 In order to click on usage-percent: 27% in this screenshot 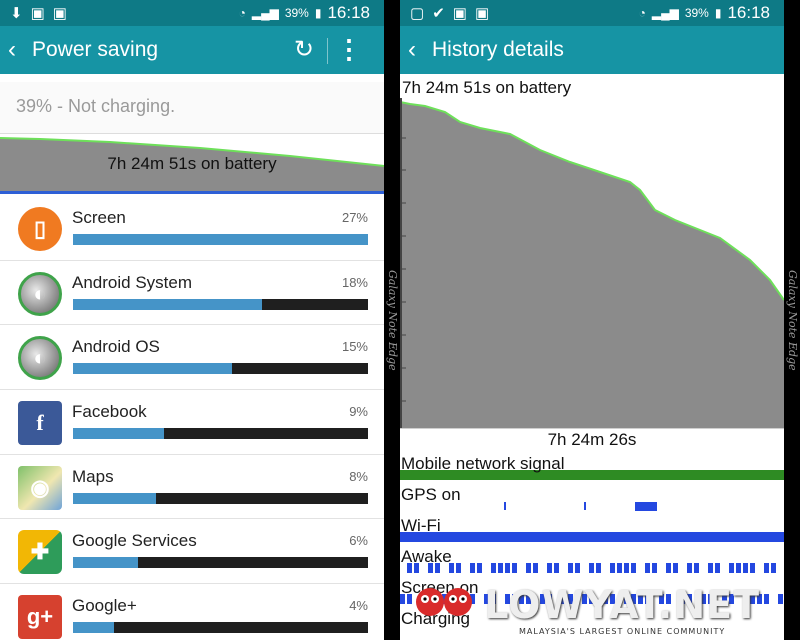, I will do `click(354, 217)`.